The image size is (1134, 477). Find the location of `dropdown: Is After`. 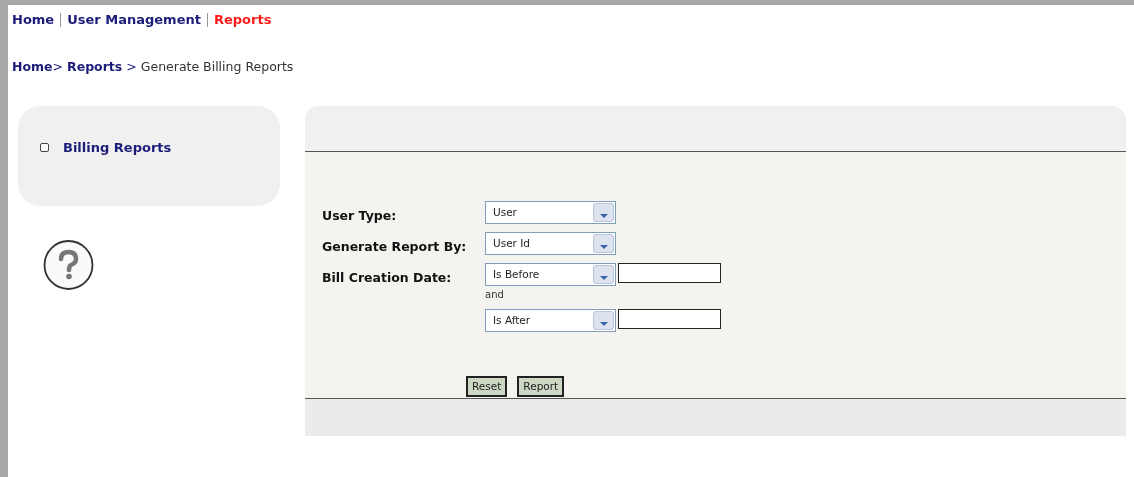

dropdown: Is After is located at coordinates (550, 320).